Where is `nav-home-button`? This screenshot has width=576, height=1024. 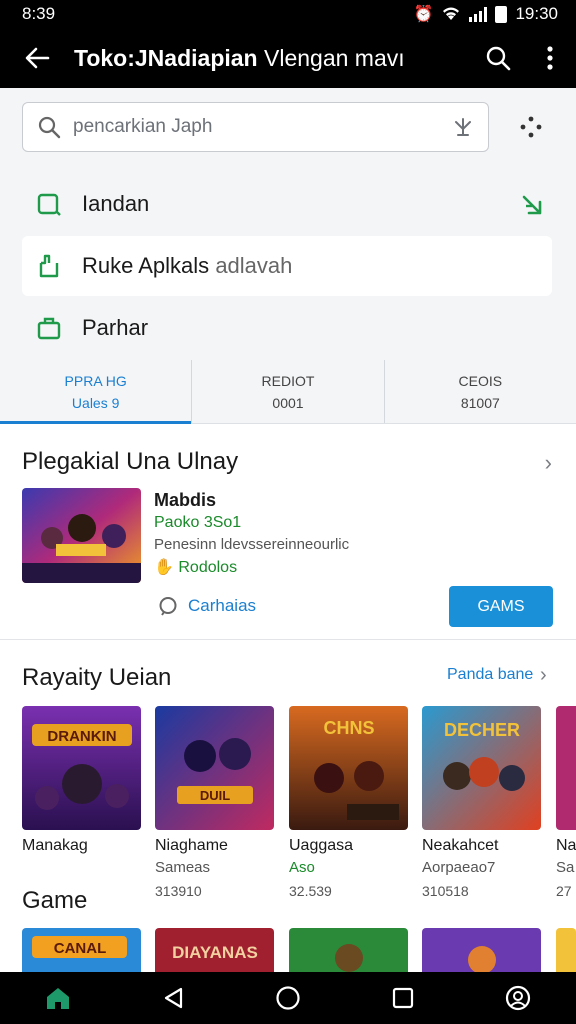
nav-home-button is located at coordinates (288, 998).